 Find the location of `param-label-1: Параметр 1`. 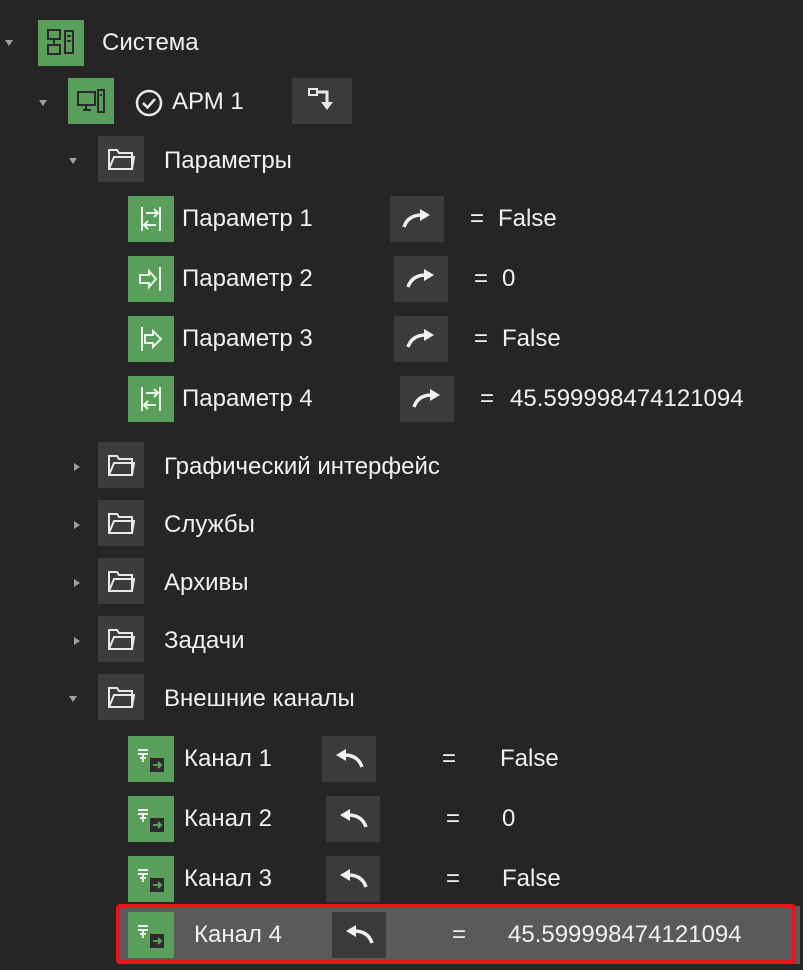

param-label-1: Параметр 1 is located at coordinates (247, 219).